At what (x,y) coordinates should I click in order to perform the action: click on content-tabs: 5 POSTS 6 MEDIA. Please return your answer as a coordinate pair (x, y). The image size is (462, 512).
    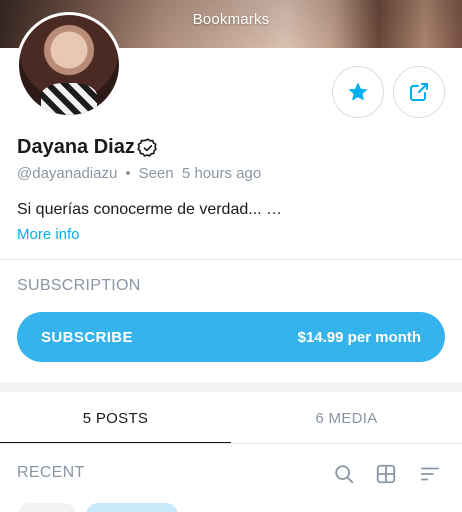
    Looking at the image, I should click on (231, 418).